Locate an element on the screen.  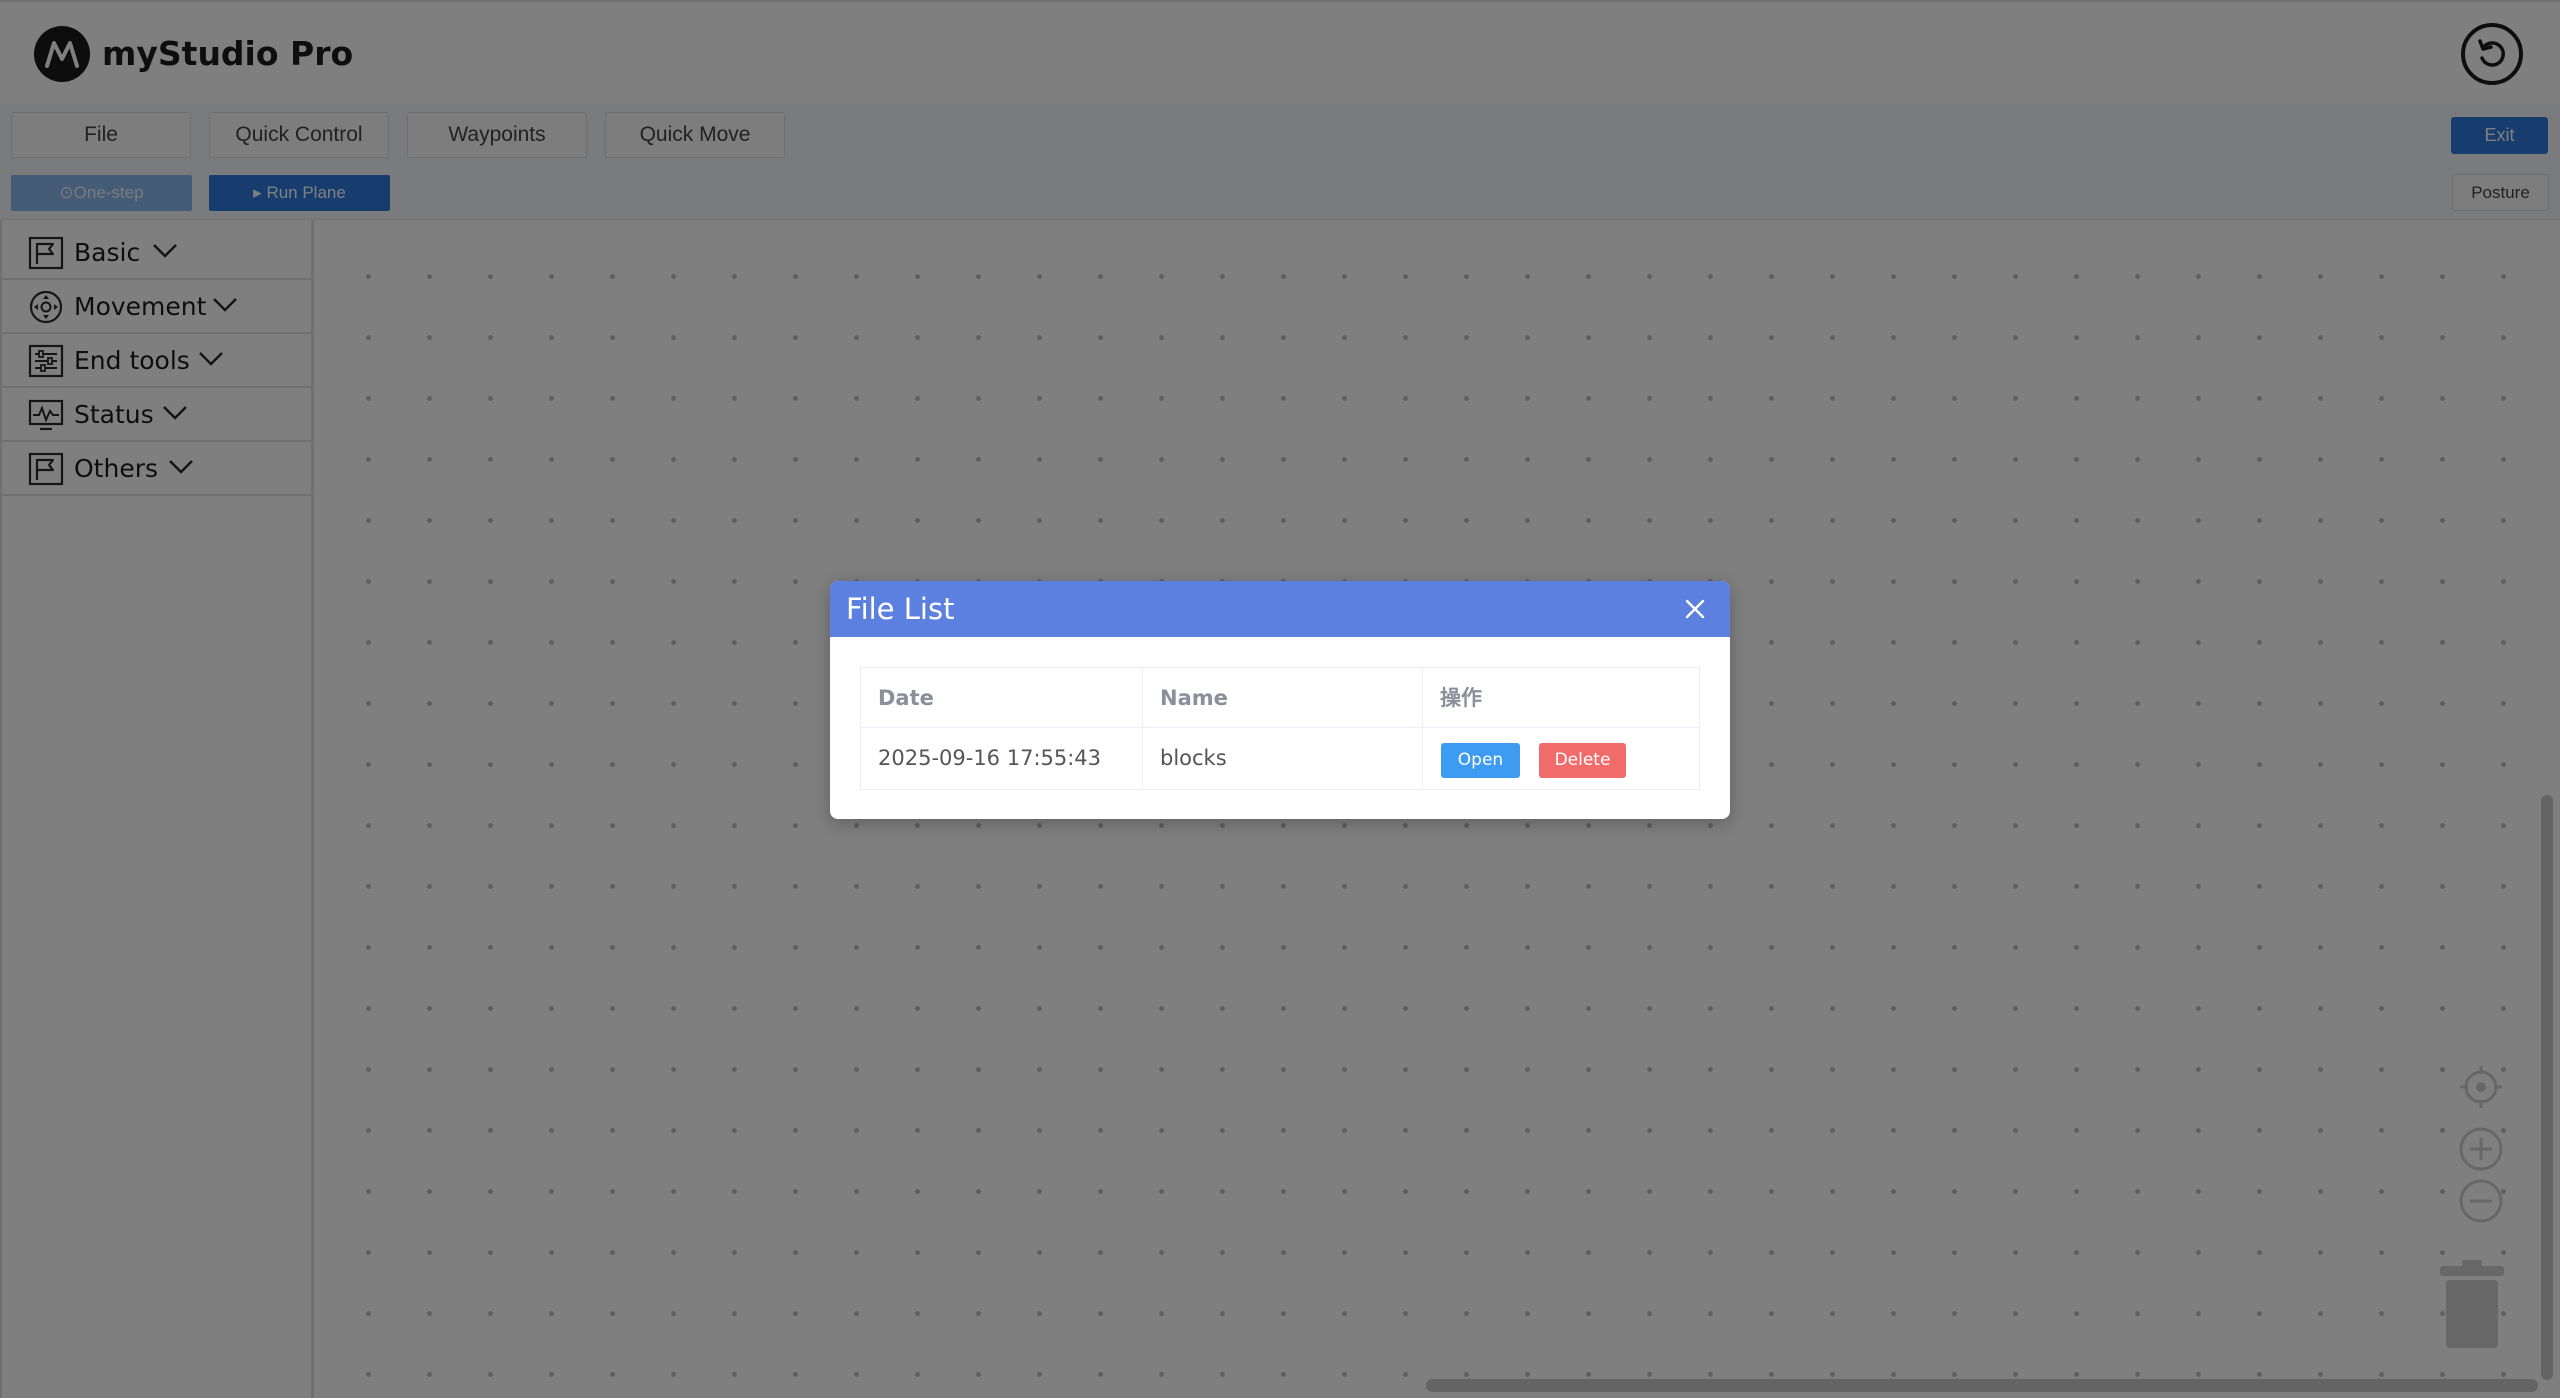
file-actions: Open Delete is located at coordinates (1562, 758).